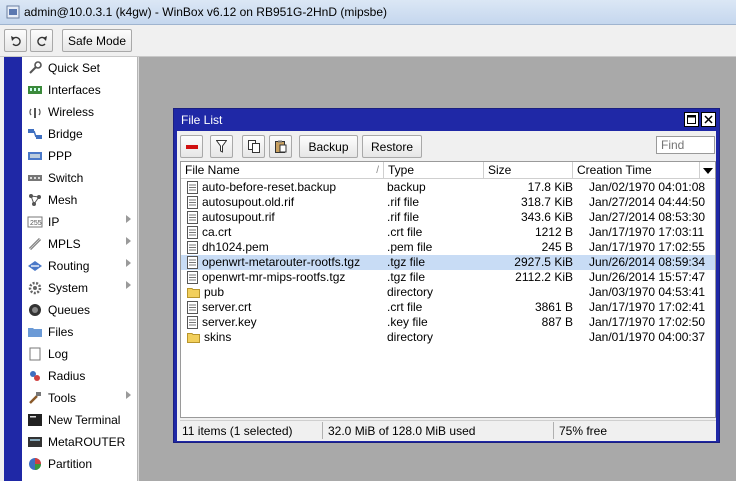 The width and height of the screenshot is (736, 481). Describe the element at coordinates (79, 244) in the screenshot. I see `sidebar-item-mpls: MPLS` at that location.